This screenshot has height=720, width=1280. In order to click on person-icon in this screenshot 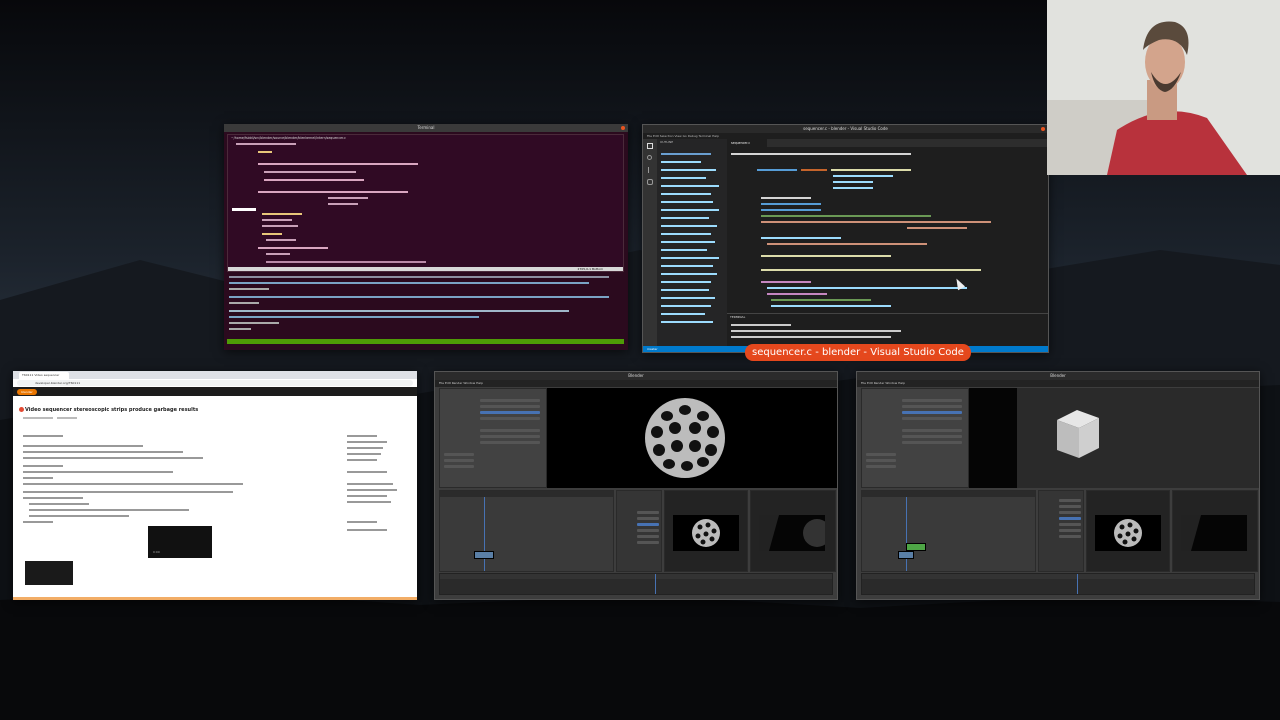, I will do `click(1163, 87)`.